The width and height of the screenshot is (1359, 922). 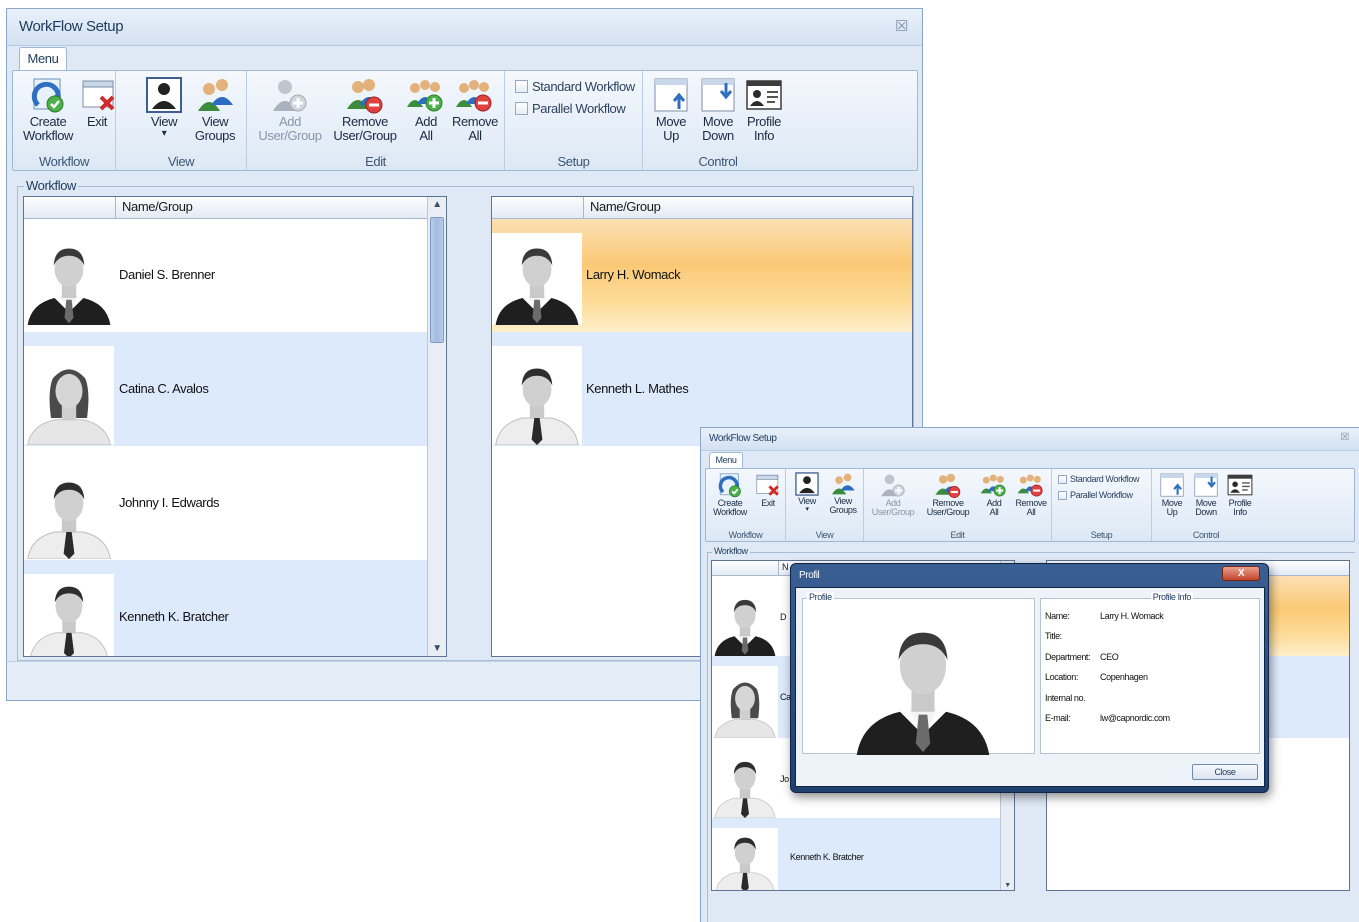 What do you see at coordinates (1241, 573) in the screenshot?
I see `dialog-close-button: X` at bounding box center [1241, 573].